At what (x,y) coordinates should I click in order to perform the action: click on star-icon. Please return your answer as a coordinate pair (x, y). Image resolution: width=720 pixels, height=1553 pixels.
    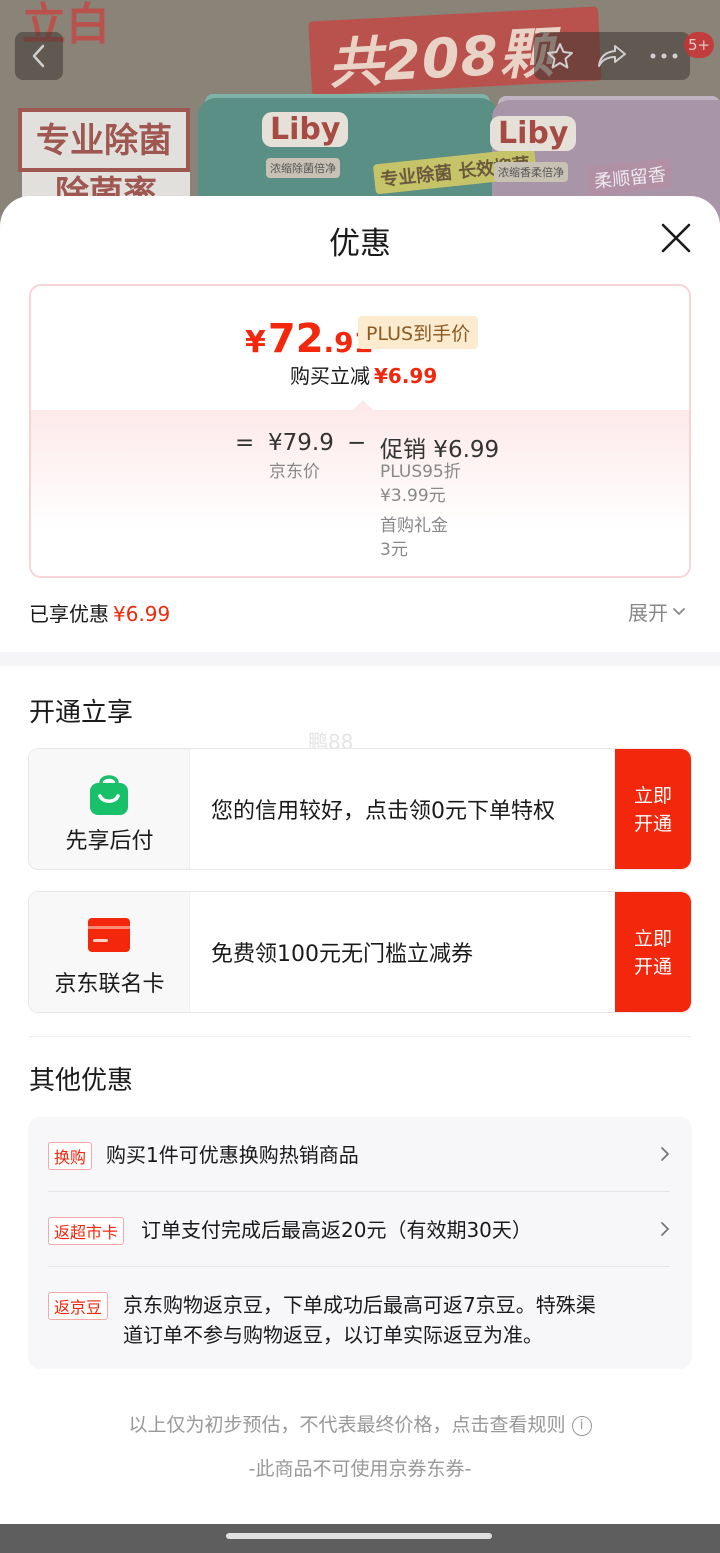
    Looking at the image, I should click on (560, 56).